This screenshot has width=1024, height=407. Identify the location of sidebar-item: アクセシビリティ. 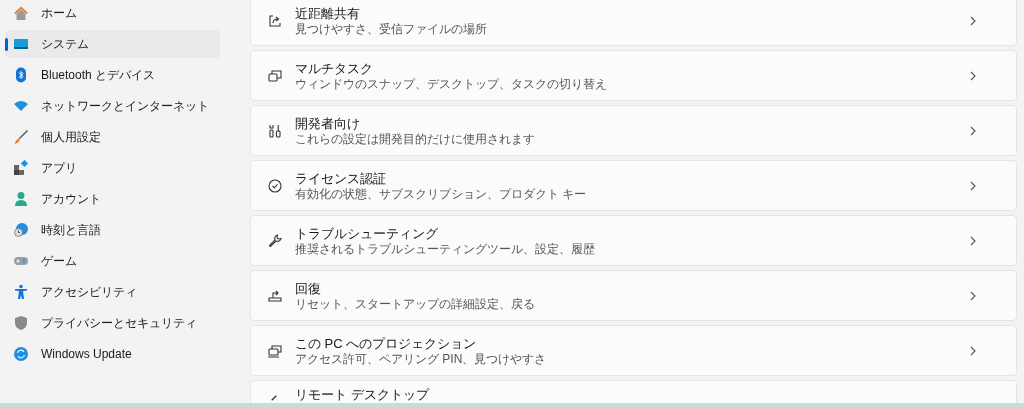
(112, 292).